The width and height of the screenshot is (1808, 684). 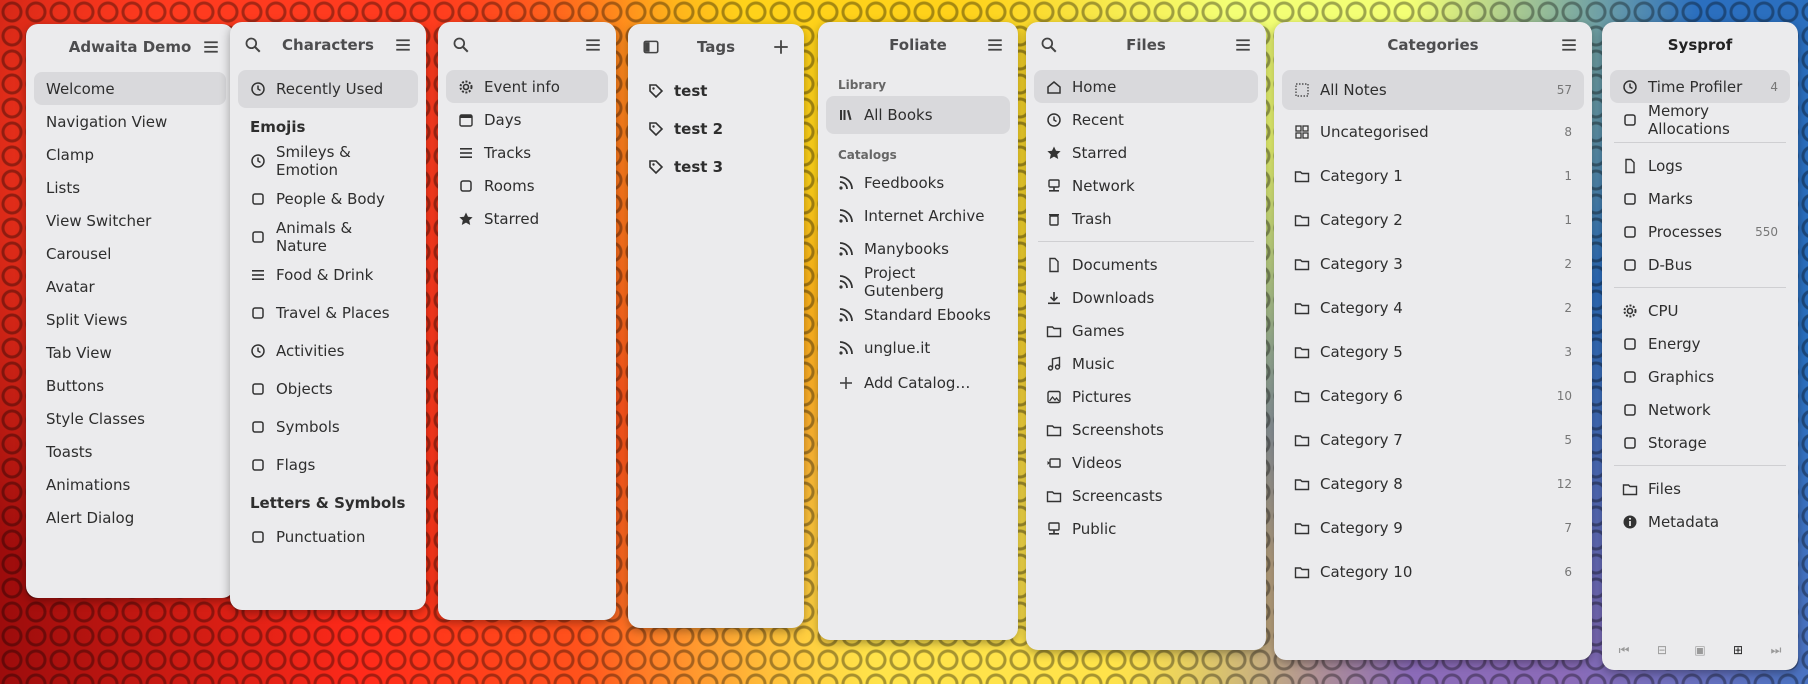 I want to click on category-category-1: Category 1 1, so click(x=1433, y=176).